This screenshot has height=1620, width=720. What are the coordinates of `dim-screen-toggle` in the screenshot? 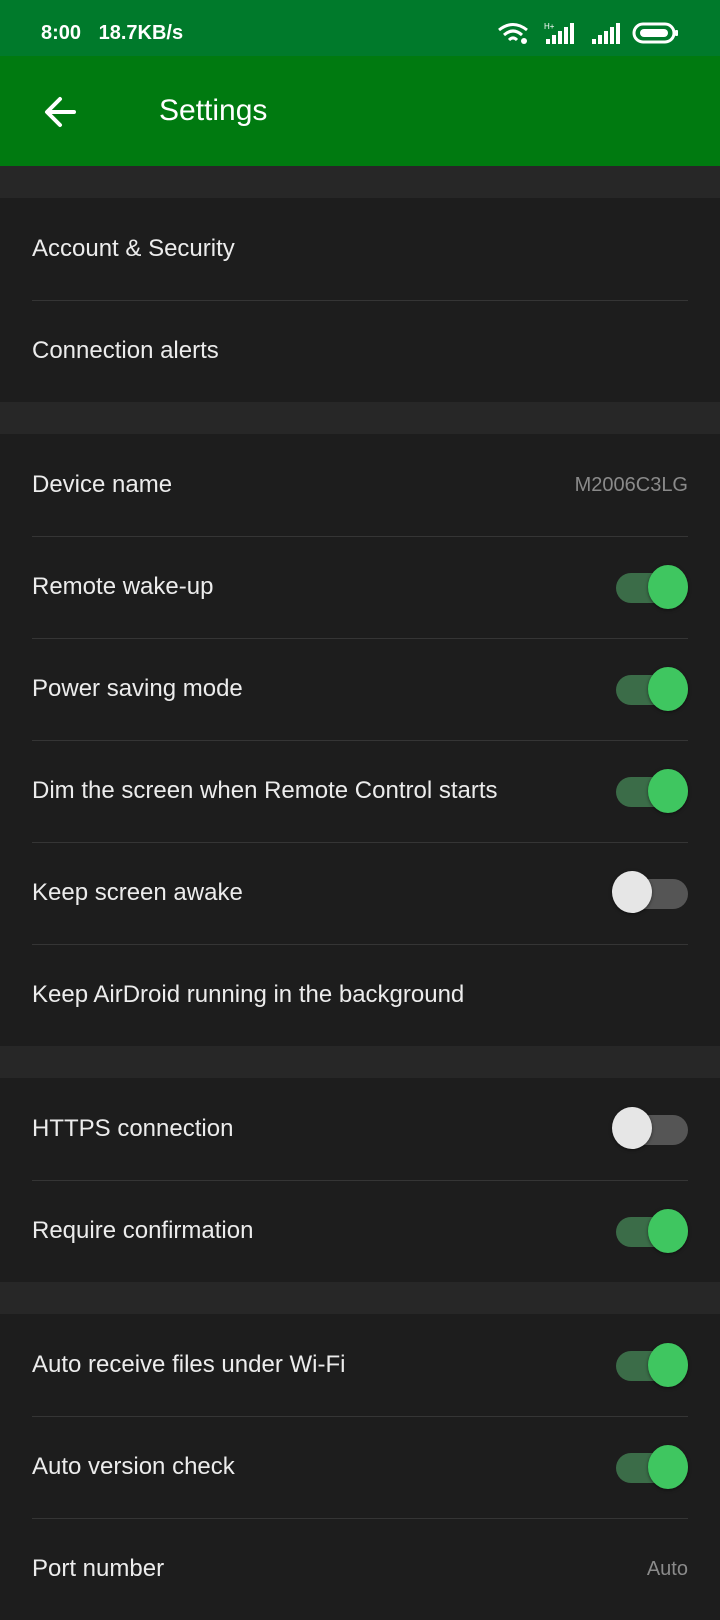 It's located at (650, 791).